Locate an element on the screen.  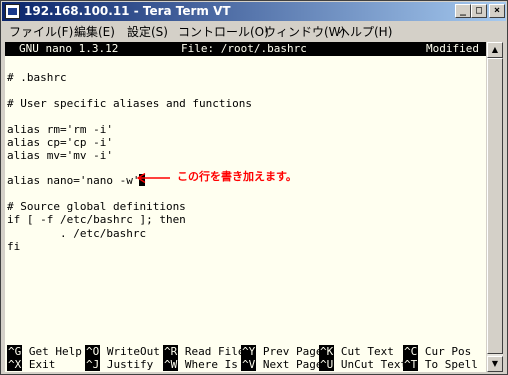
app-icon is located at coordinates (12, 11).